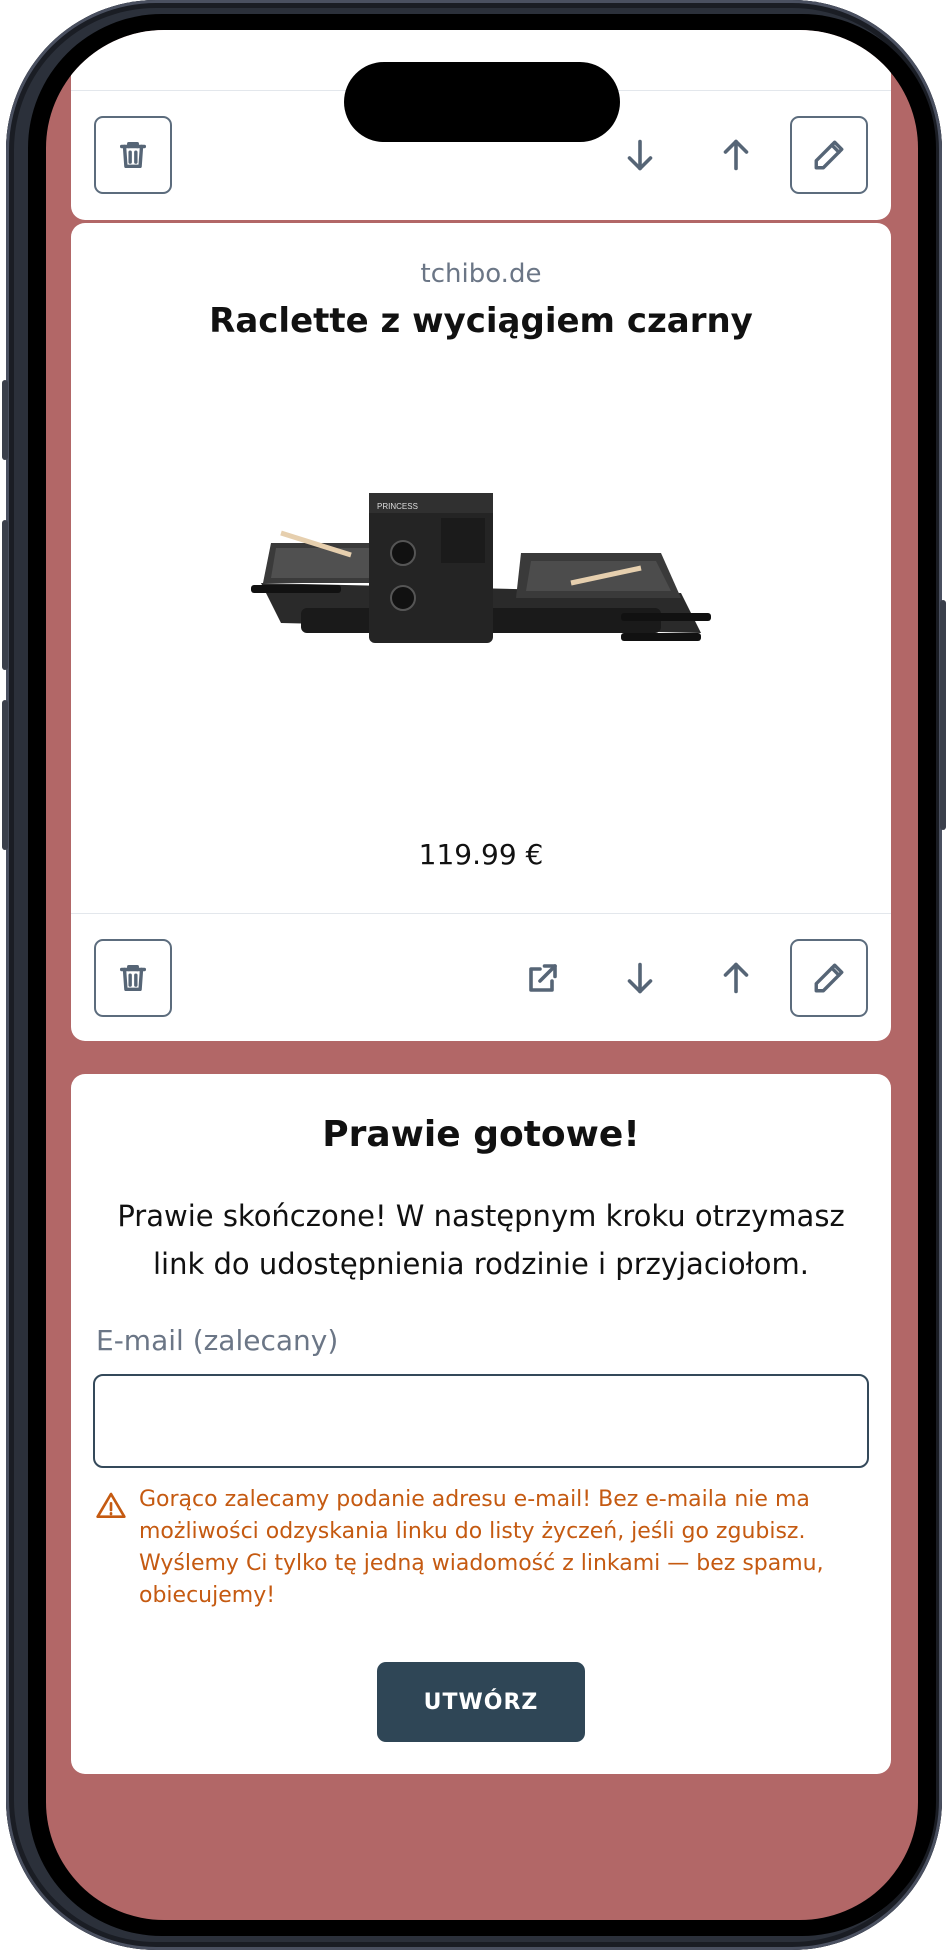  Describe the element at coordinates (111, 1505) in the screenshot. I see `warning-triangle-icon` at that location.